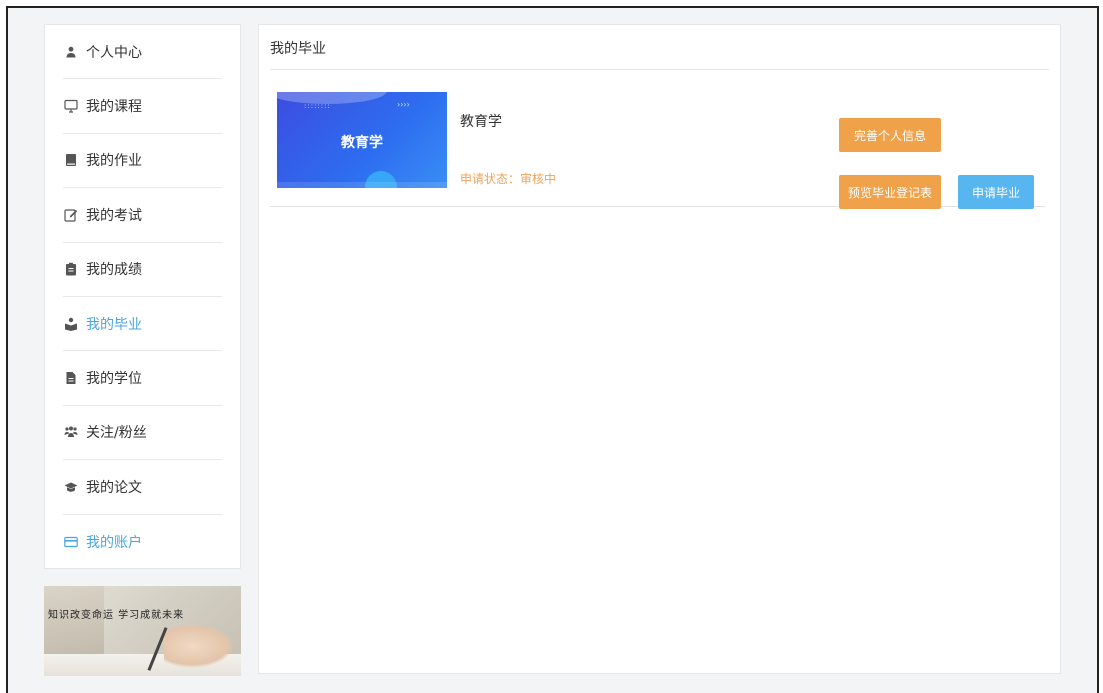 The height and width of the screenshot is (693, 1103). What do you see at coordinates (114, 379) in the screenshot?
I see `sidebar-item-label: 我的学位` at bounding box center [114, 379].